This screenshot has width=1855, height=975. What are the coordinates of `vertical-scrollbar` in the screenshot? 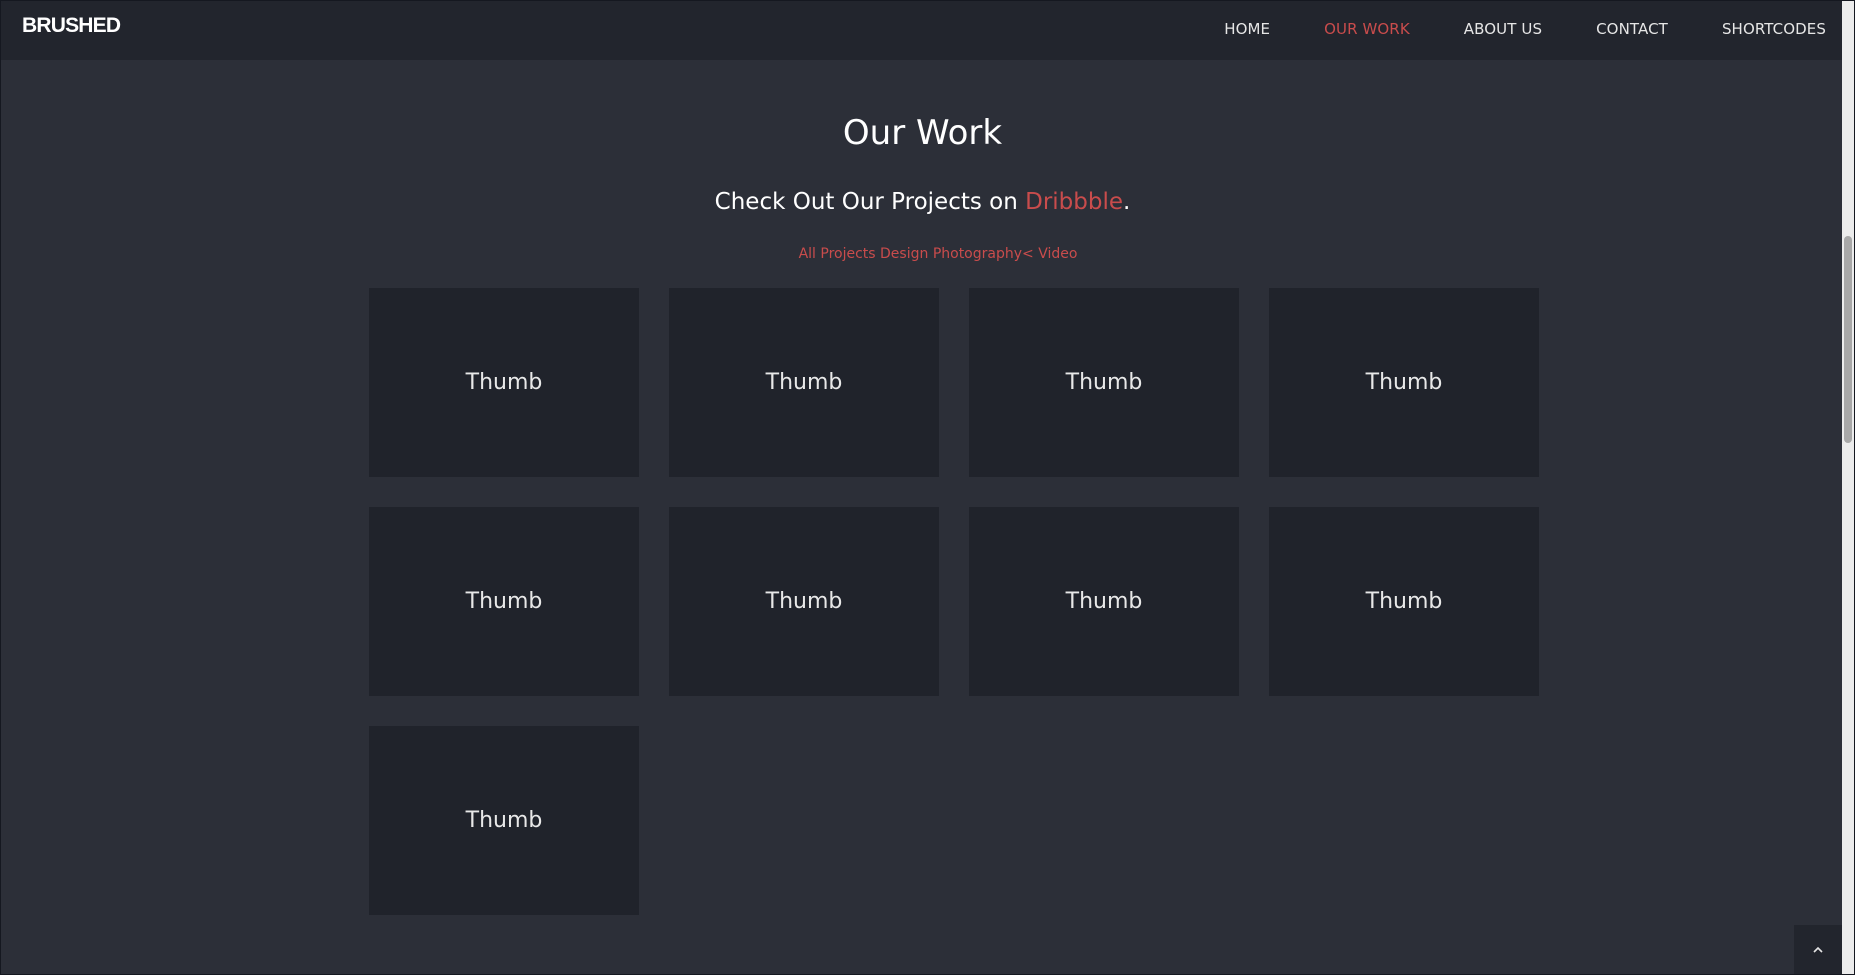 It's located at (1848, 487).